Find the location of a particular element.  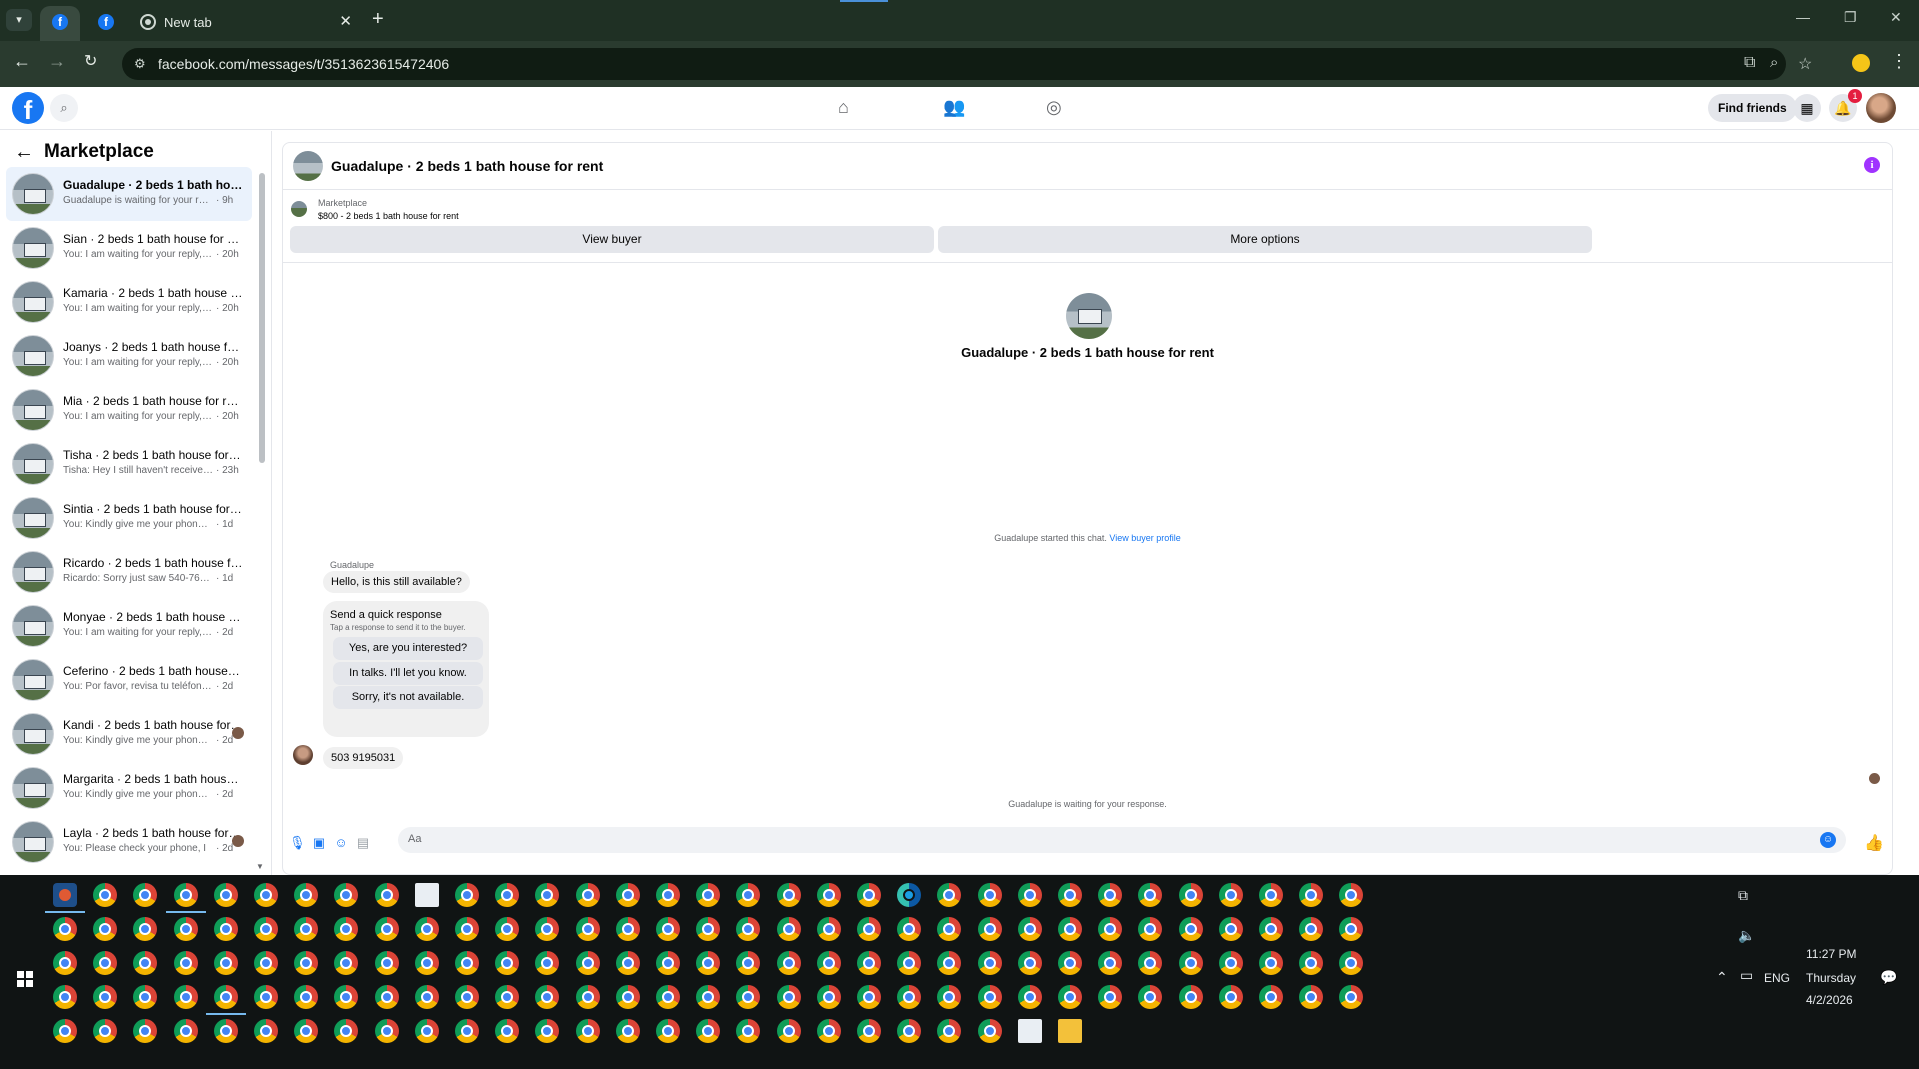

back-arrow-icon: ← is located at coordinates (24, 152).